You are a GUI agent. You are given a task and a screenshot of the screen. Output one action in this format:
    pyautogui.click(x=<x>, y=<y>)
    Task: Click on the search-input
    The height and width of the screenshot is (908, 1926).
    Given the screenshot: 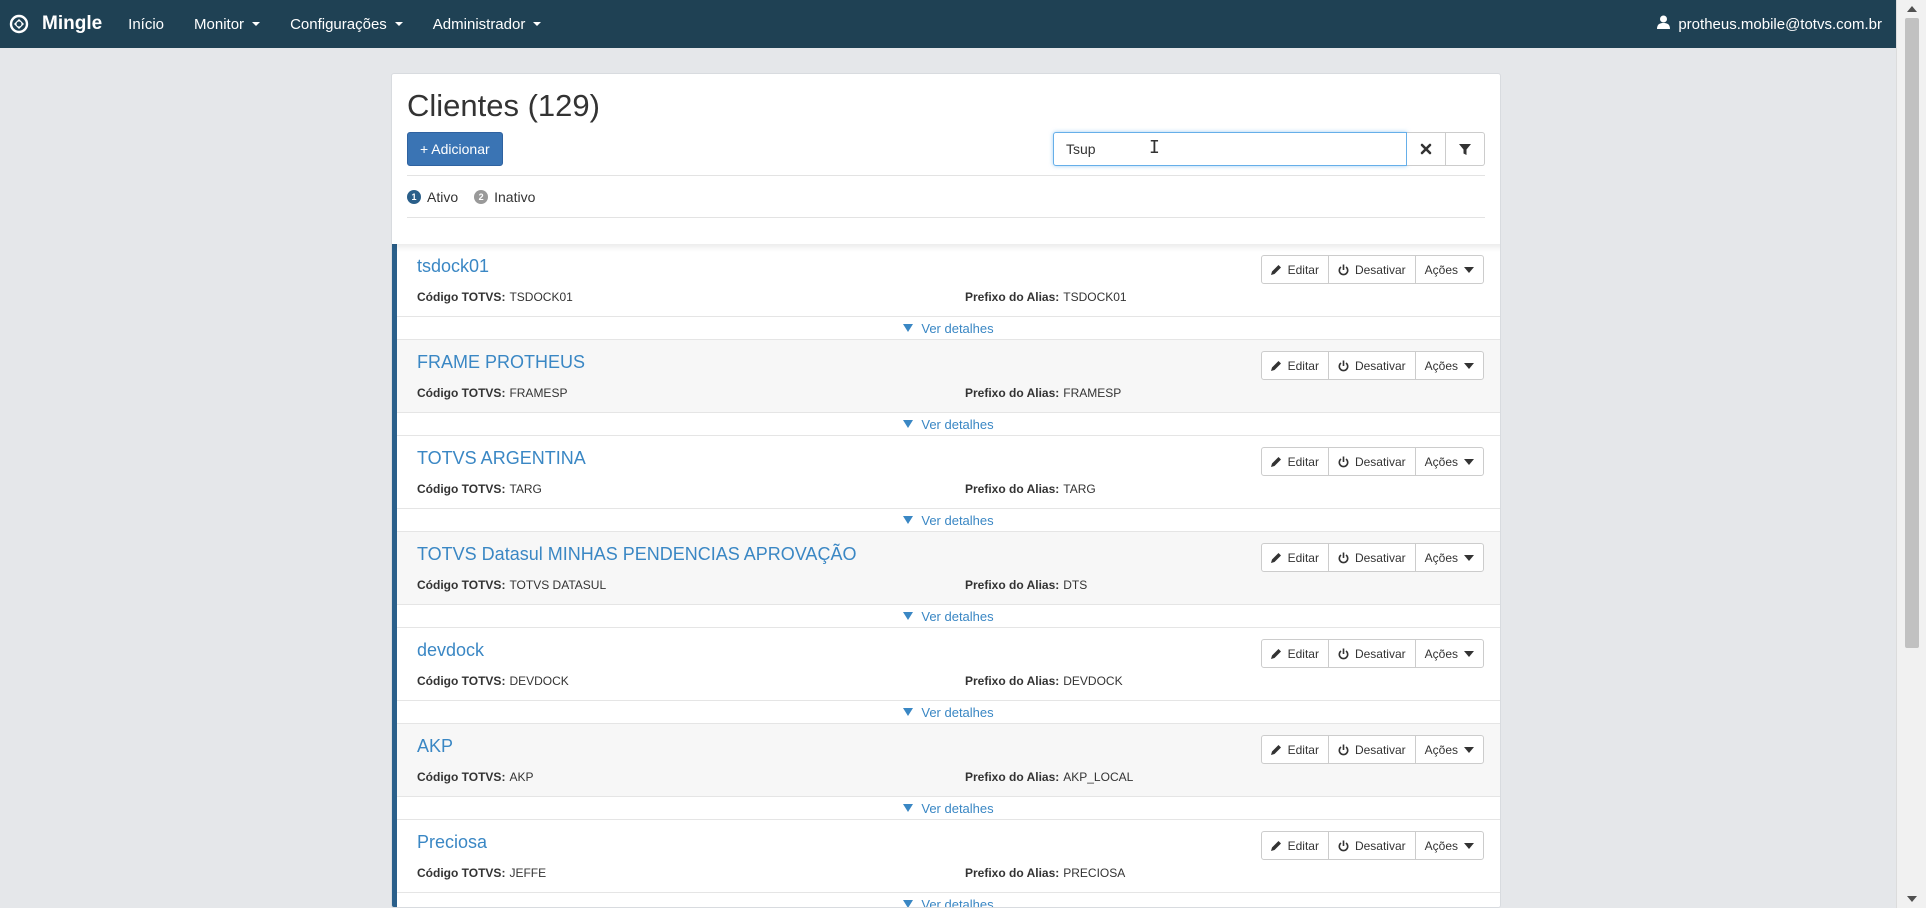 What is the action you would take?
    pyautogui.click(x=1230, y=149)
    